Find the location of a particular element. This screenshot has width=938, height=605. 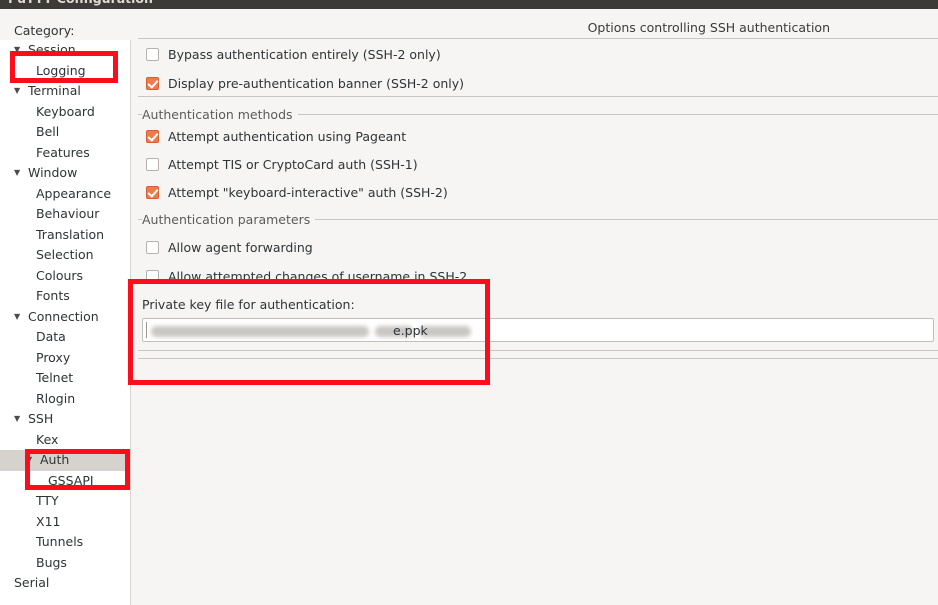

sidebar-item-telnet: Telnet is located at coordinates (65, 378).